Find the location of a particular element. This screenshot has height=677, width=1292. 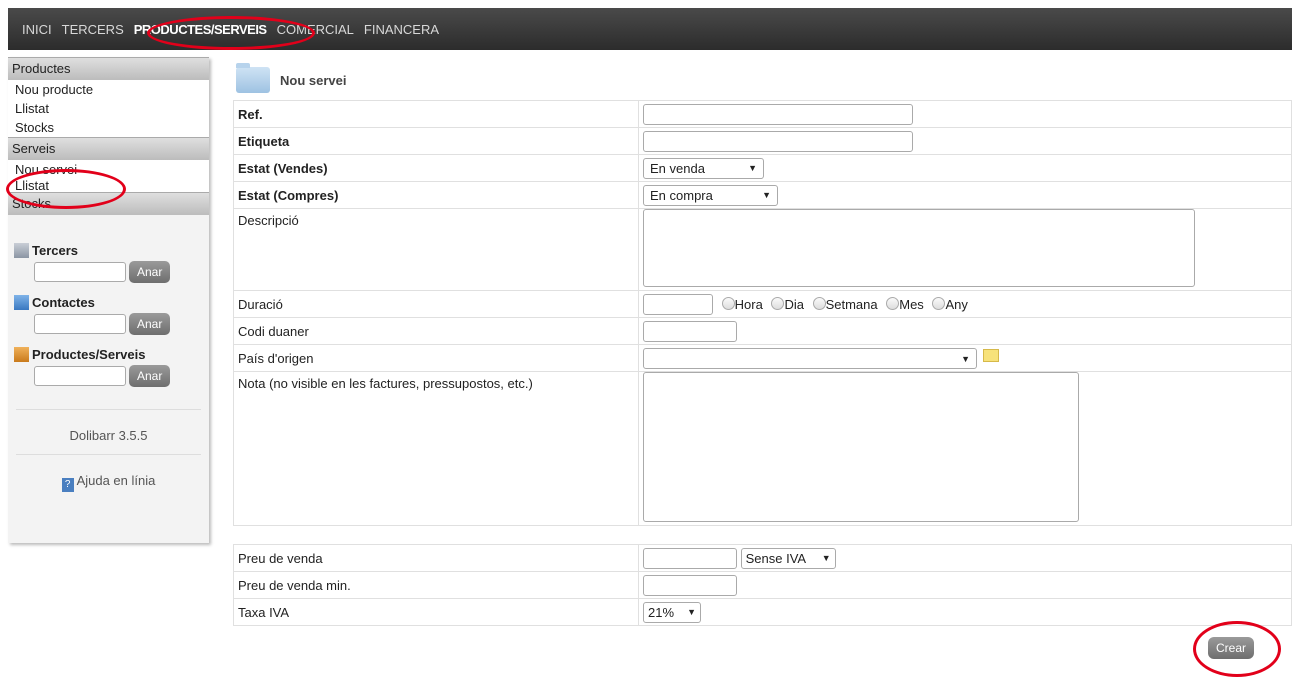

help-link-label: Ajuda en línia is located at coordinates (116, 480).